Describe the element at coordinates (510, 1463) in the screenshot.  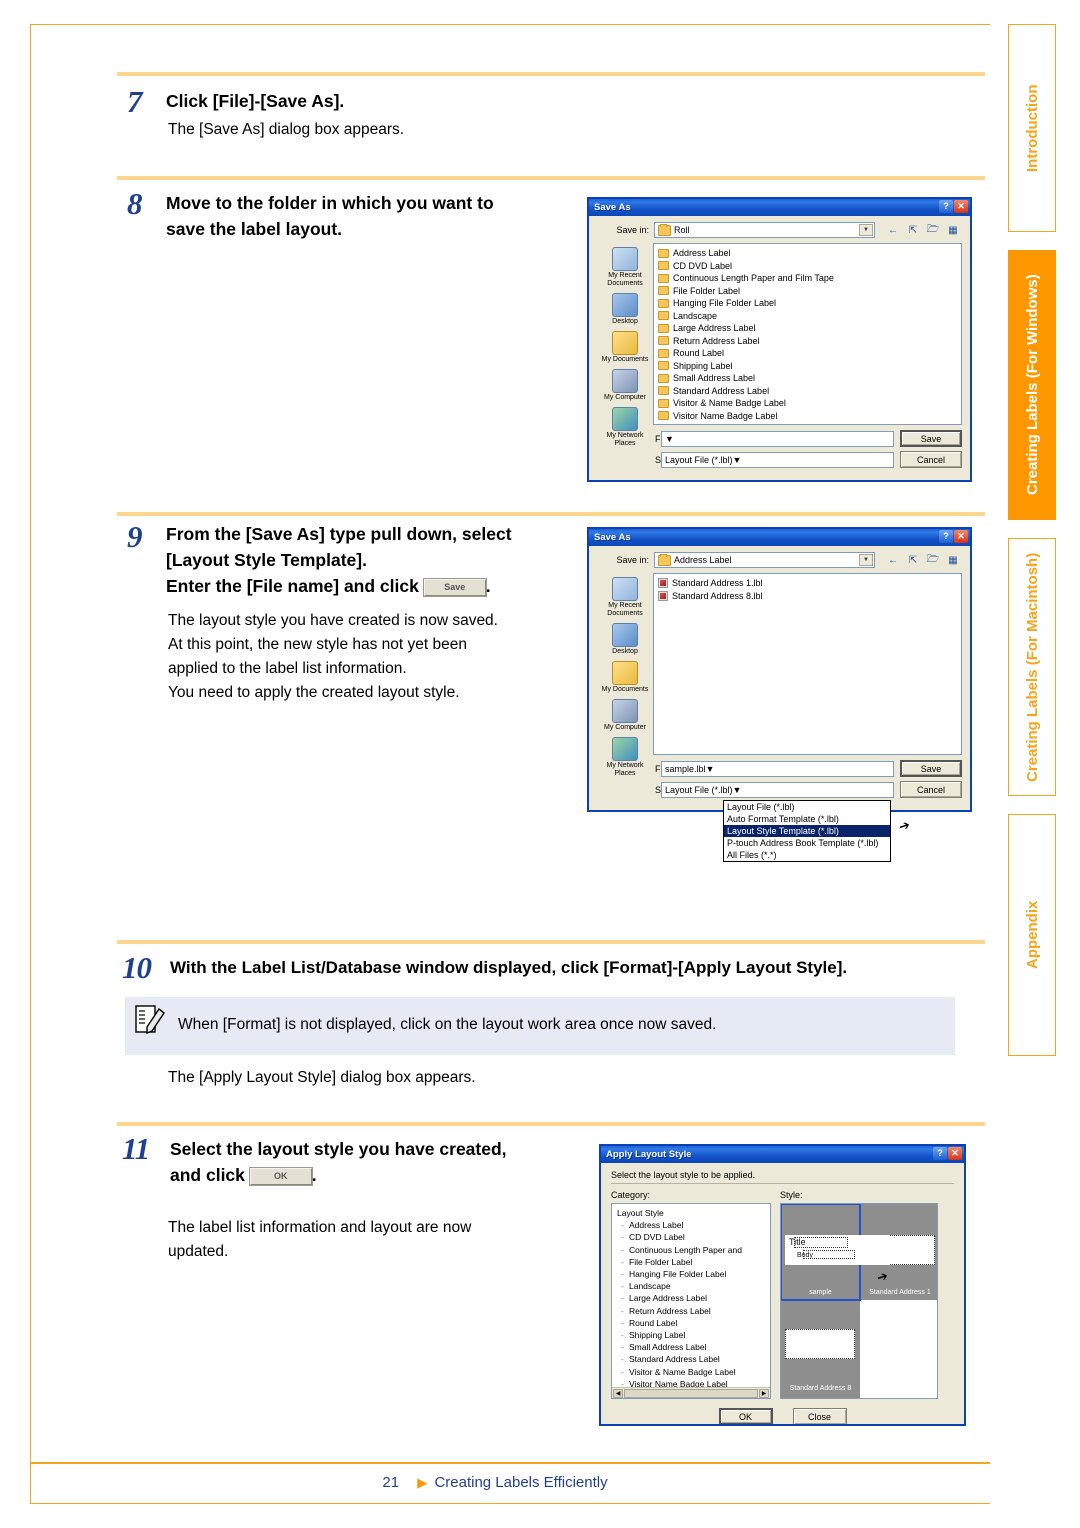
I see `footer-divider` at that location.